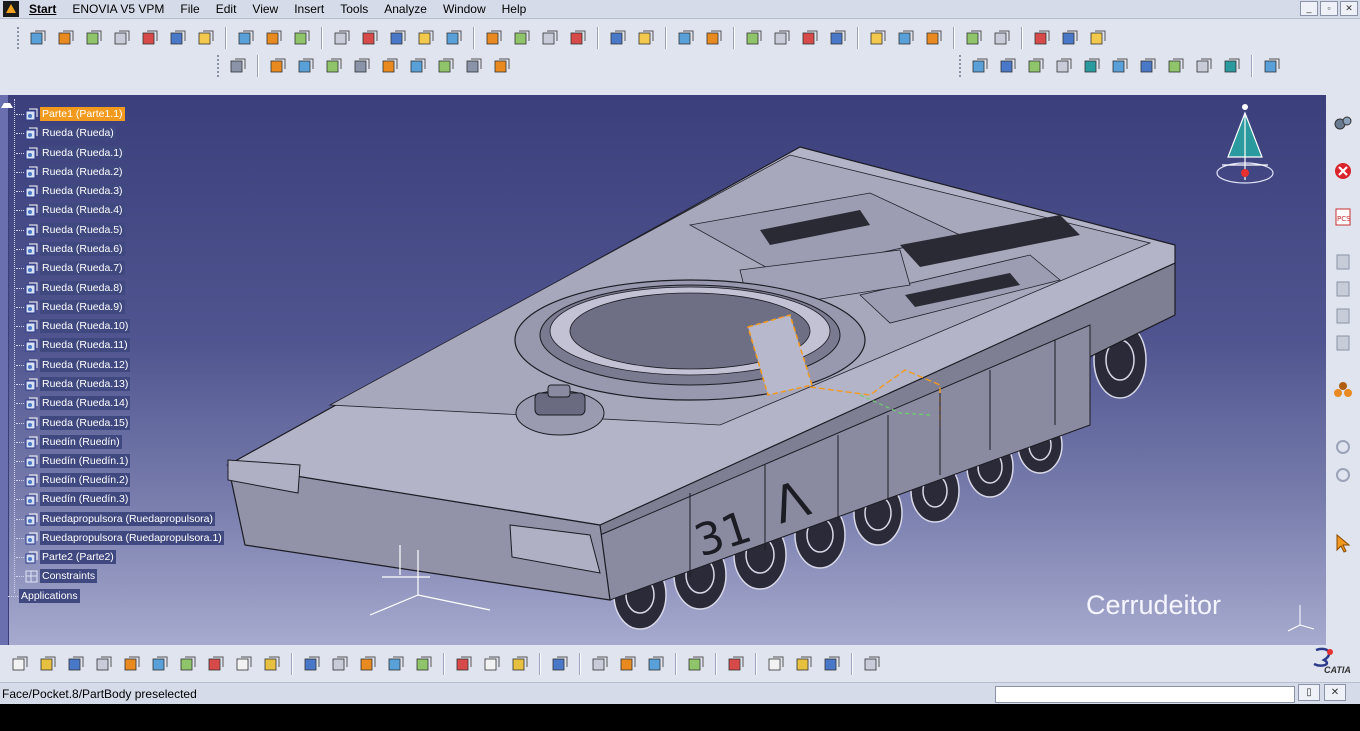 This screenshot has height=731, width=1360. What do you see at coordinates (1343, 171) in the screenshot?
I see `exit-icon` at bounding box center [1343, 171].